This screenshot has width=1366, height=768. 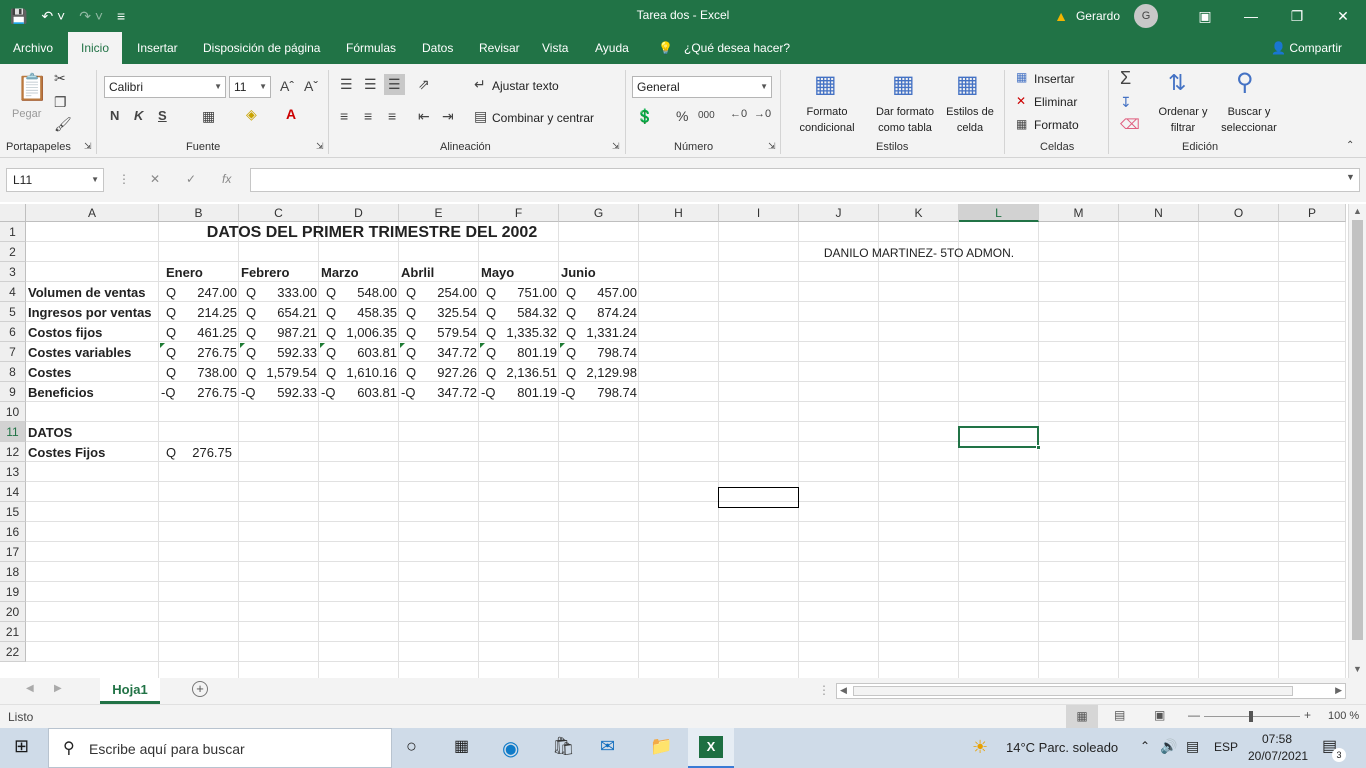 What do you see at coordinates (448, 116) in the screenshot?
I see `increase-indent-icon: ⇥` at bounding box center [448, 116].